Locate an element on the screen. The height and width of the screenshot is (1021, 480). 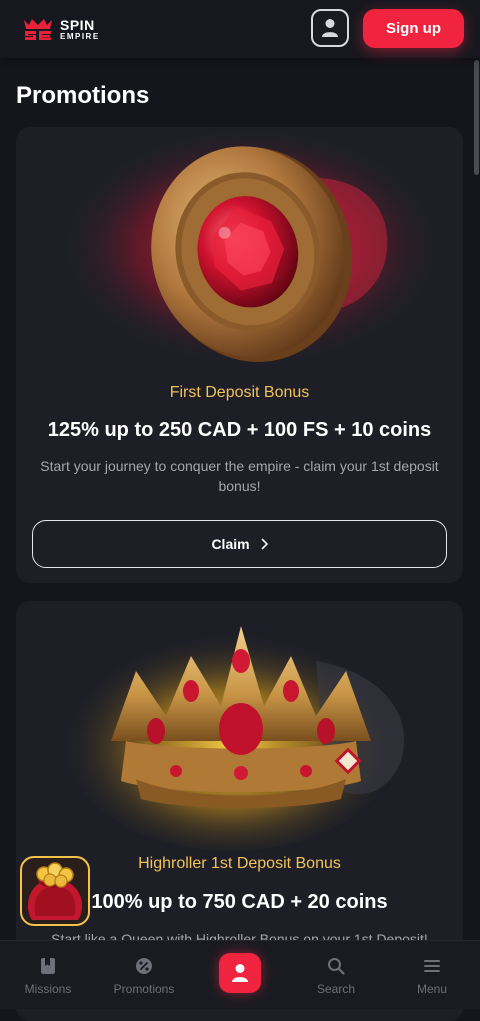
bottom-navigation: Missions Promotions Search Menu is located at coordinates (240, 974).